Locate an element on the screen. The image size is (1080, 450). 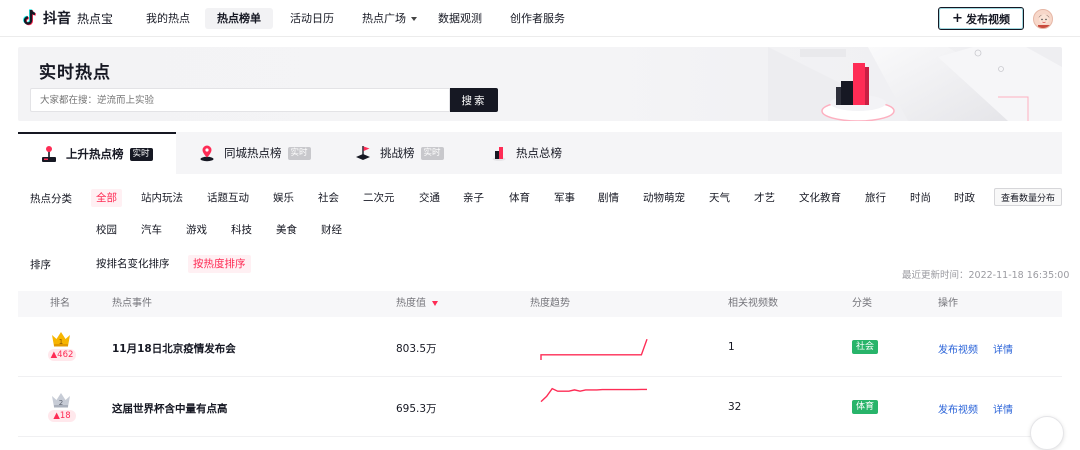
rank-change-value: 462 is located at coordinates (65, 355).